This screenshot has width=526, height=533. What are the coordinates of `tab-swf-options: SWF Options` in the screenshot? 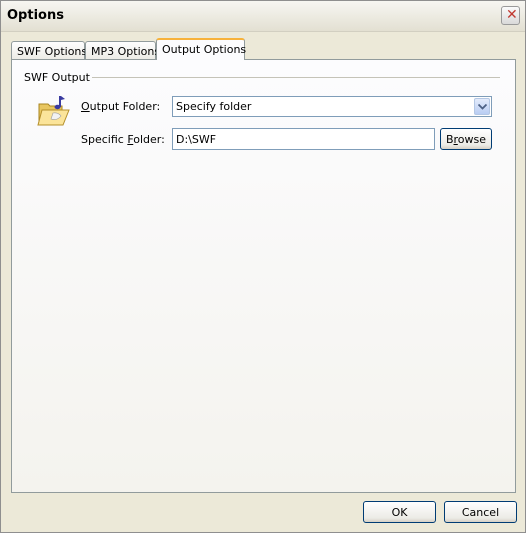 It's located at (49, 50).